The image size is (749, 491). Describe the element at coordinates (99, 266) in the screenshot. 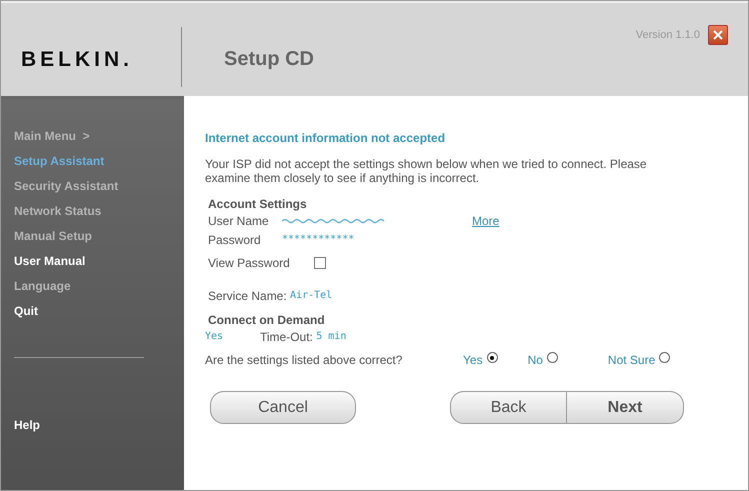

I see `sidebar-item: User Manual` at that location.